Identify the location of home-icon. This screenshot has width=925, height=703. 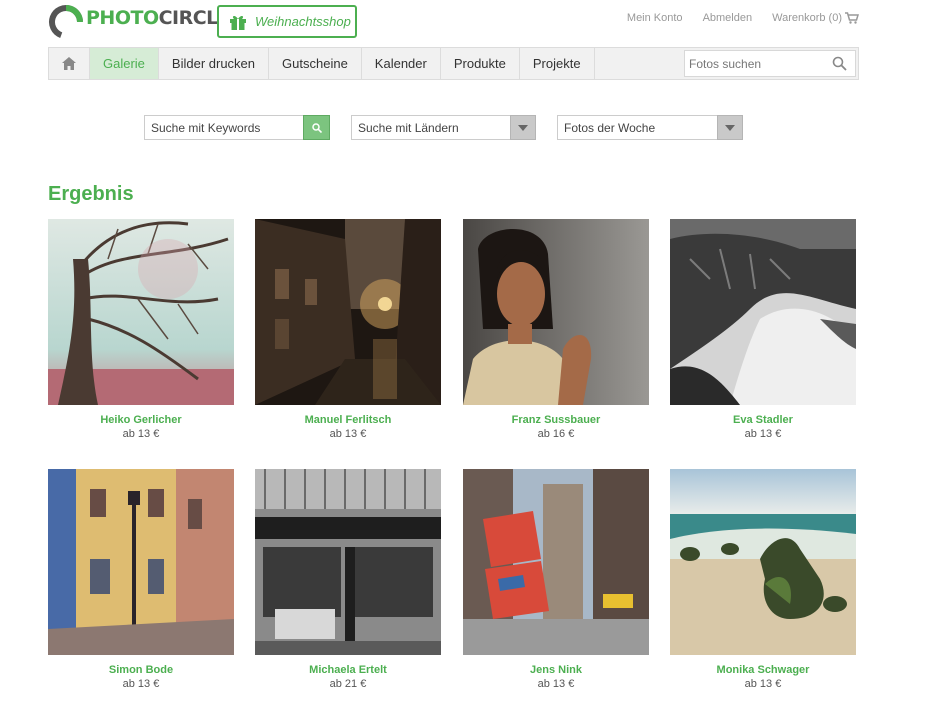
(69, 63).